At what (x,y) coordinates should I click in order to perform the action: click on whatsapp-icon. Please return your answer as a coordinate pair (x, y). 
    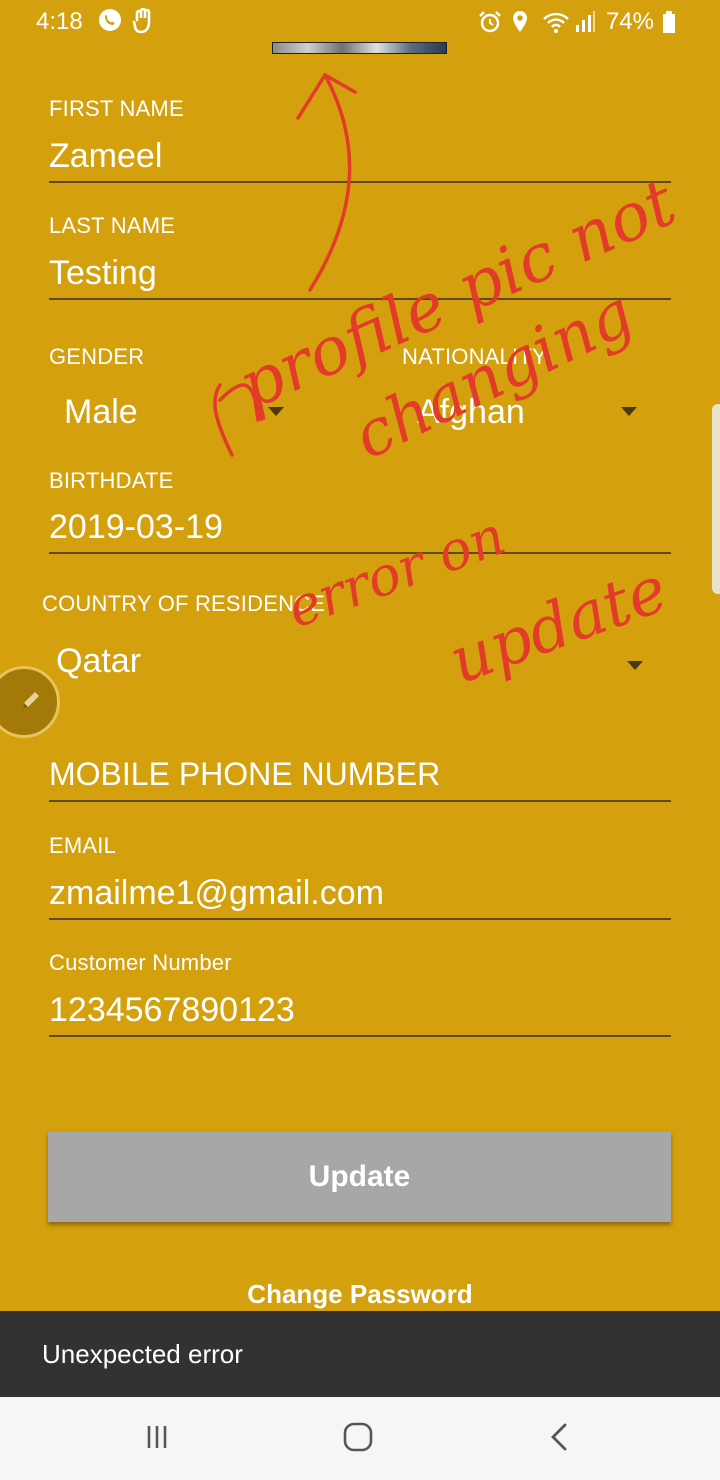
    Looking at the image, I should click on (110, 20).